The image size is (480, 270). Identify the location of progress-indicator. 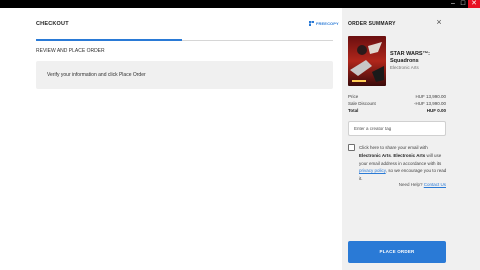
(109, 40).